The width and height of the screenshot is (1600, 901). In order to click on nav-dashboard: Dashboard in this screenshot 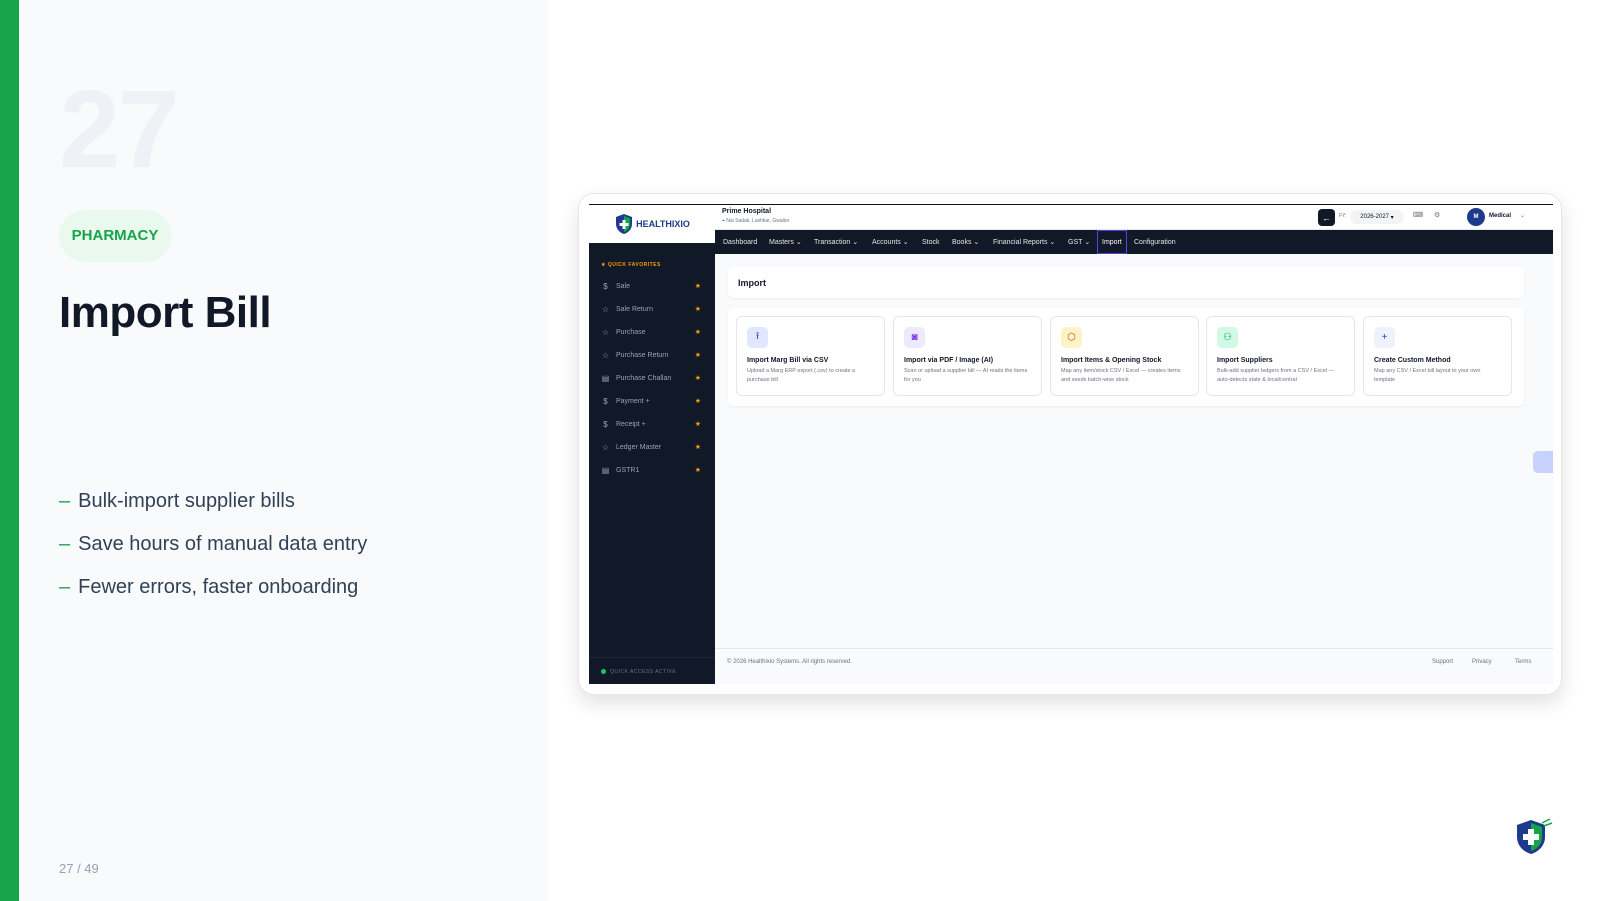, I will do `click(740, 242)`.